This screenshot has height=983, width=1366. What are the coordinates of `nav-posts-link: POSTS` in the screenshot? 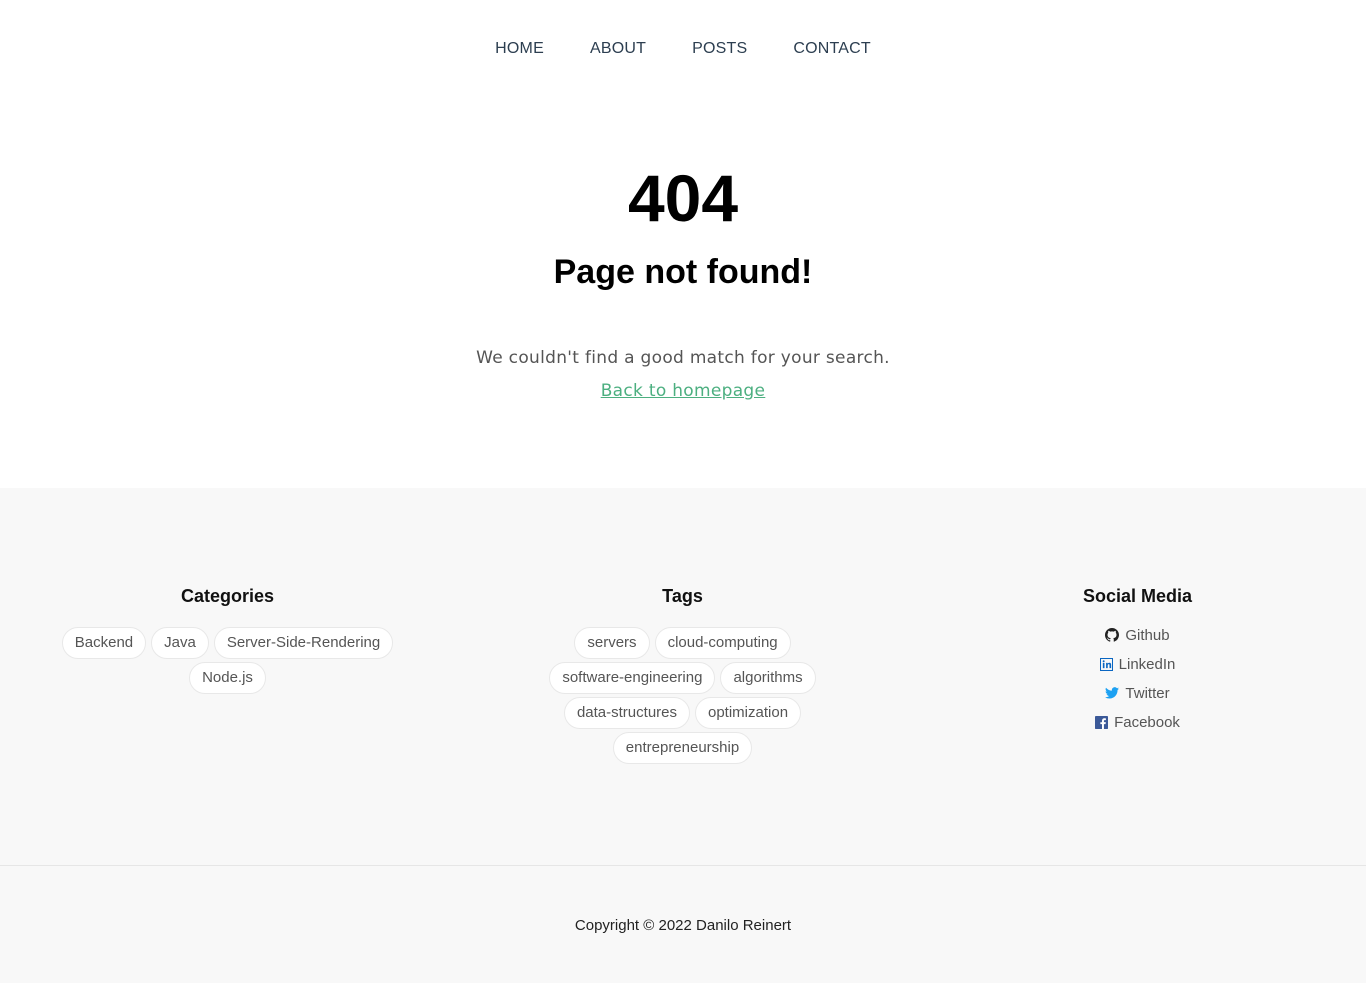 It's located at (719, 49).